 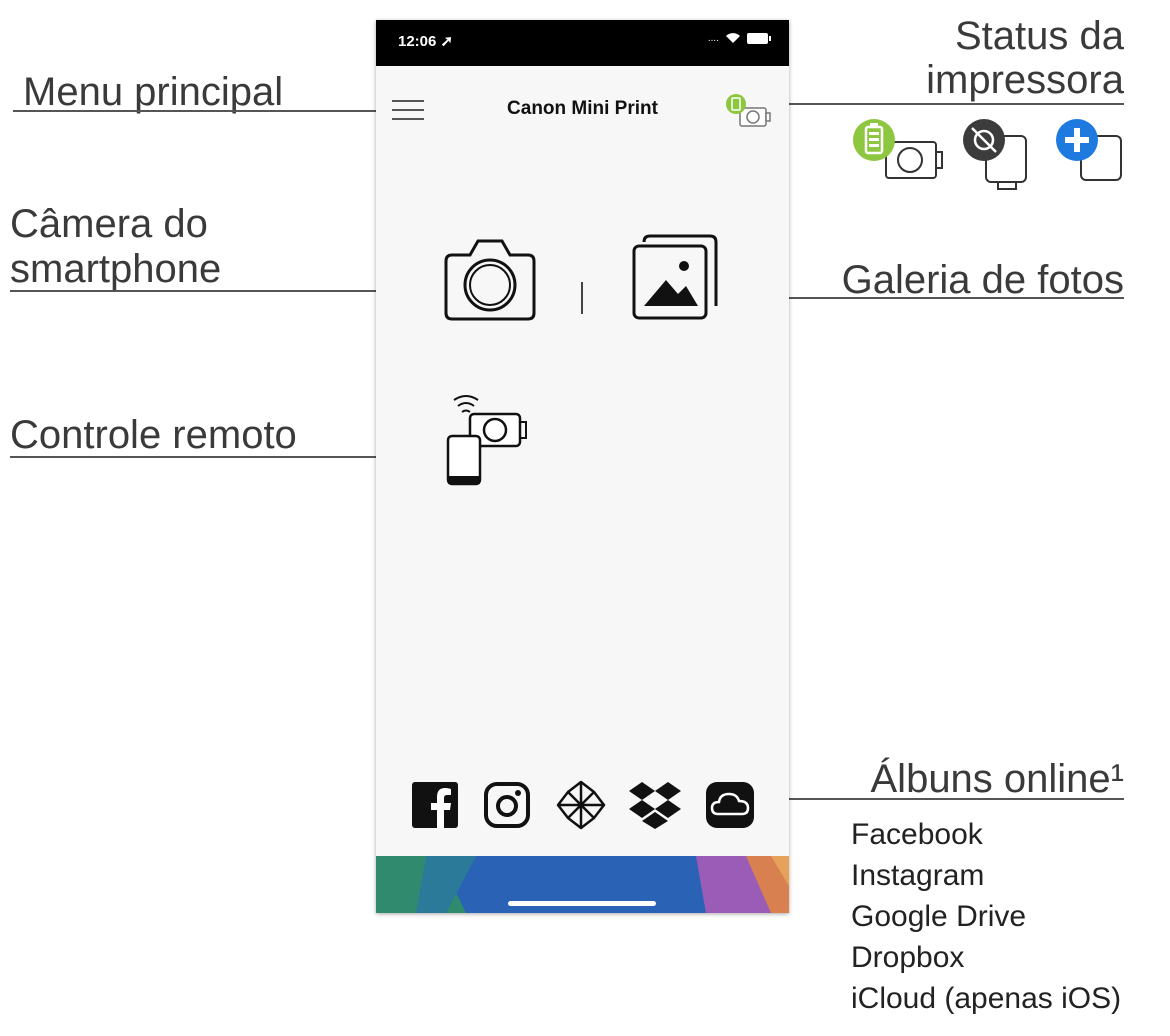 What do you see at coordinates (109, 224) in the screenshot?
I see `camera-label-line1: Câmera do` at bounding box center [109, 224].